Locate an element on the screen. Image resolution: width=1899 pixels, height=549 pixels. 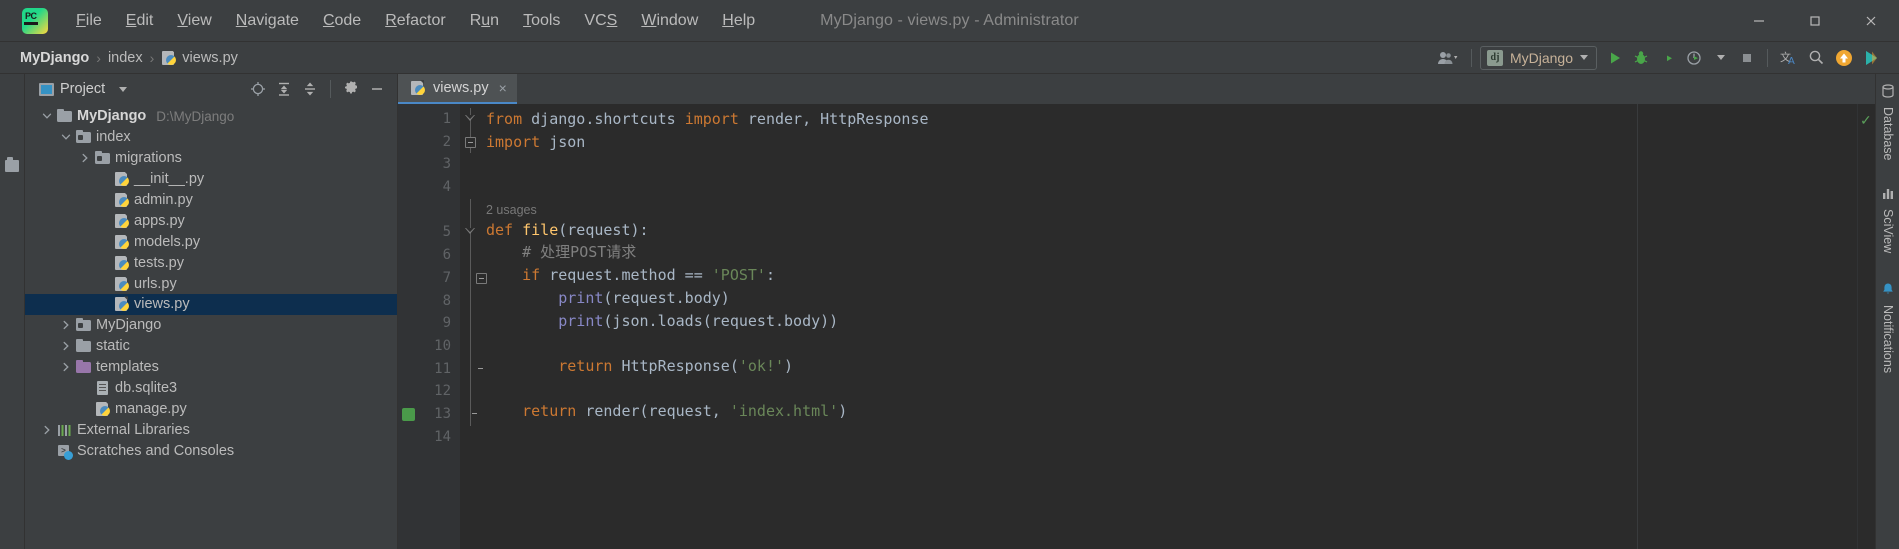
tree-item-manage-py: manage.py is located at coordinates (211, 408).